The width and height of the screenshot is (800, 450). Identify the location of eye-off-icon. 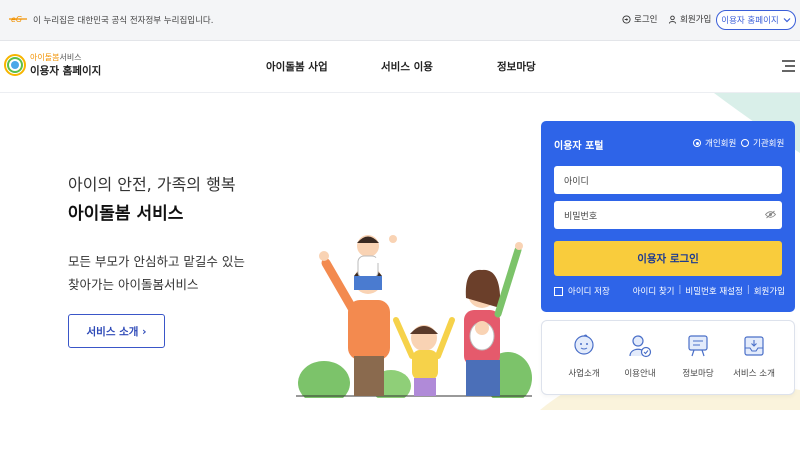
(770, 214).